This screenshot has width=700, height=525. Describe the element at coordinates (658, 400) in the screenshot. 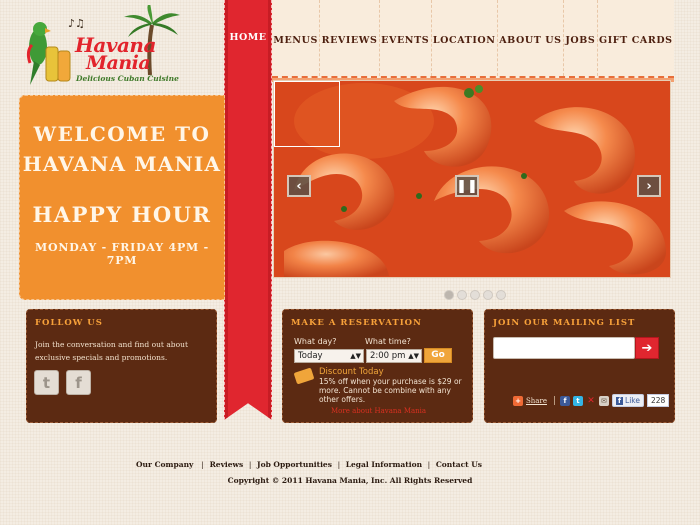

I see `like-count: 228` at that location.